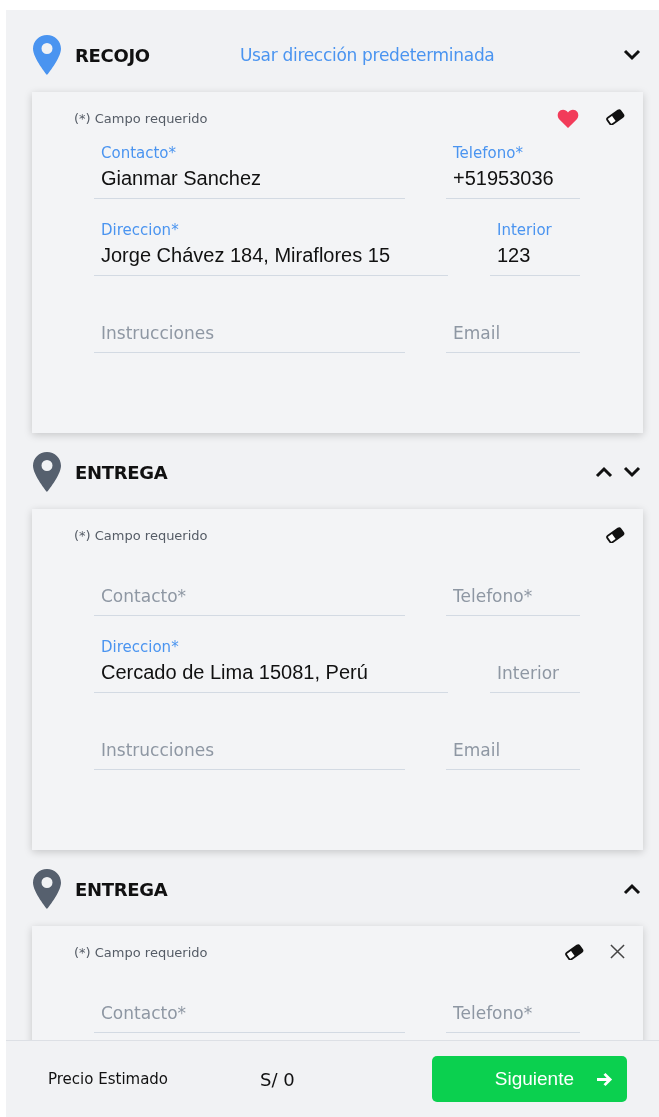 The height and width of the screenshot is (1117, 659). Describe the element at coordinates (604, 1079) in the screenshot. I see `arrow-right-icon` at that location.